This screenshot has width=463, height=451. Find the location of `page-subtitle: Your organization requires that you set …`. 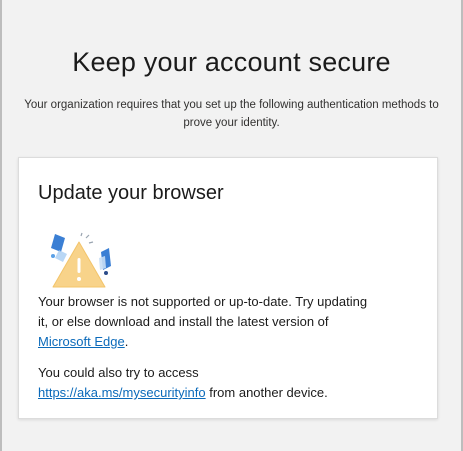

page-subtitle: Your organization requires that you set … is located at coordinates (231, 114).